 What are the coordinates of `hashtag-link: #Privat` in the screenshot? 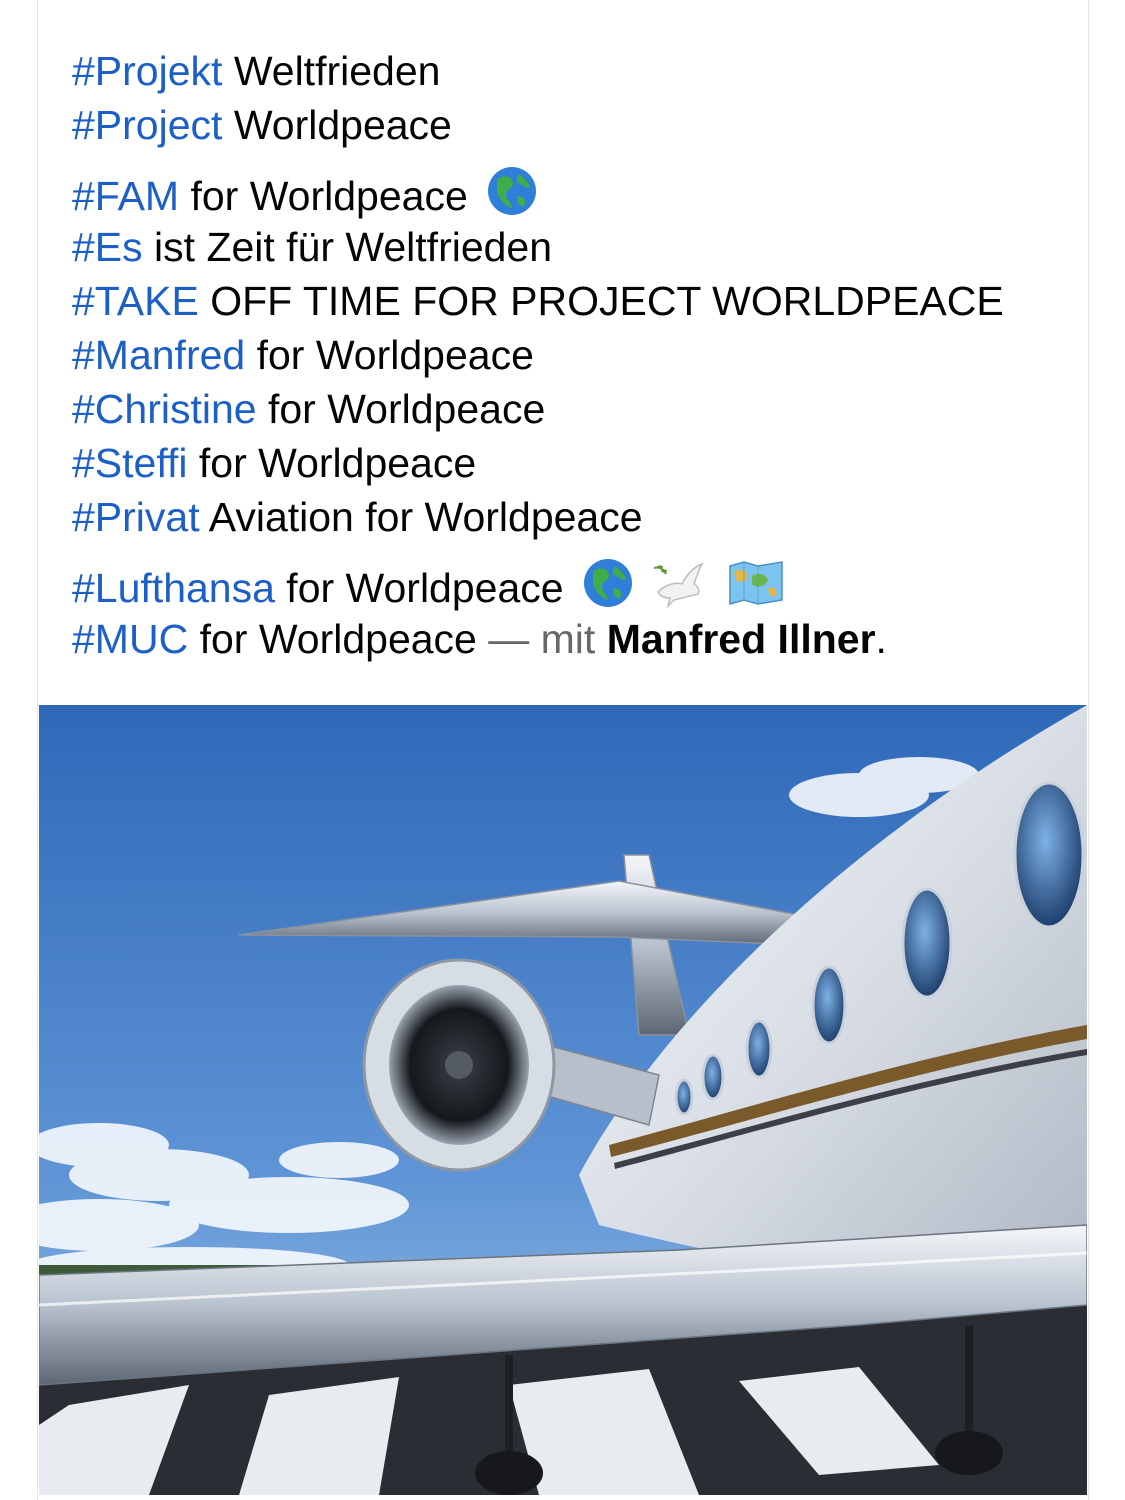 It's located at (136, 517).